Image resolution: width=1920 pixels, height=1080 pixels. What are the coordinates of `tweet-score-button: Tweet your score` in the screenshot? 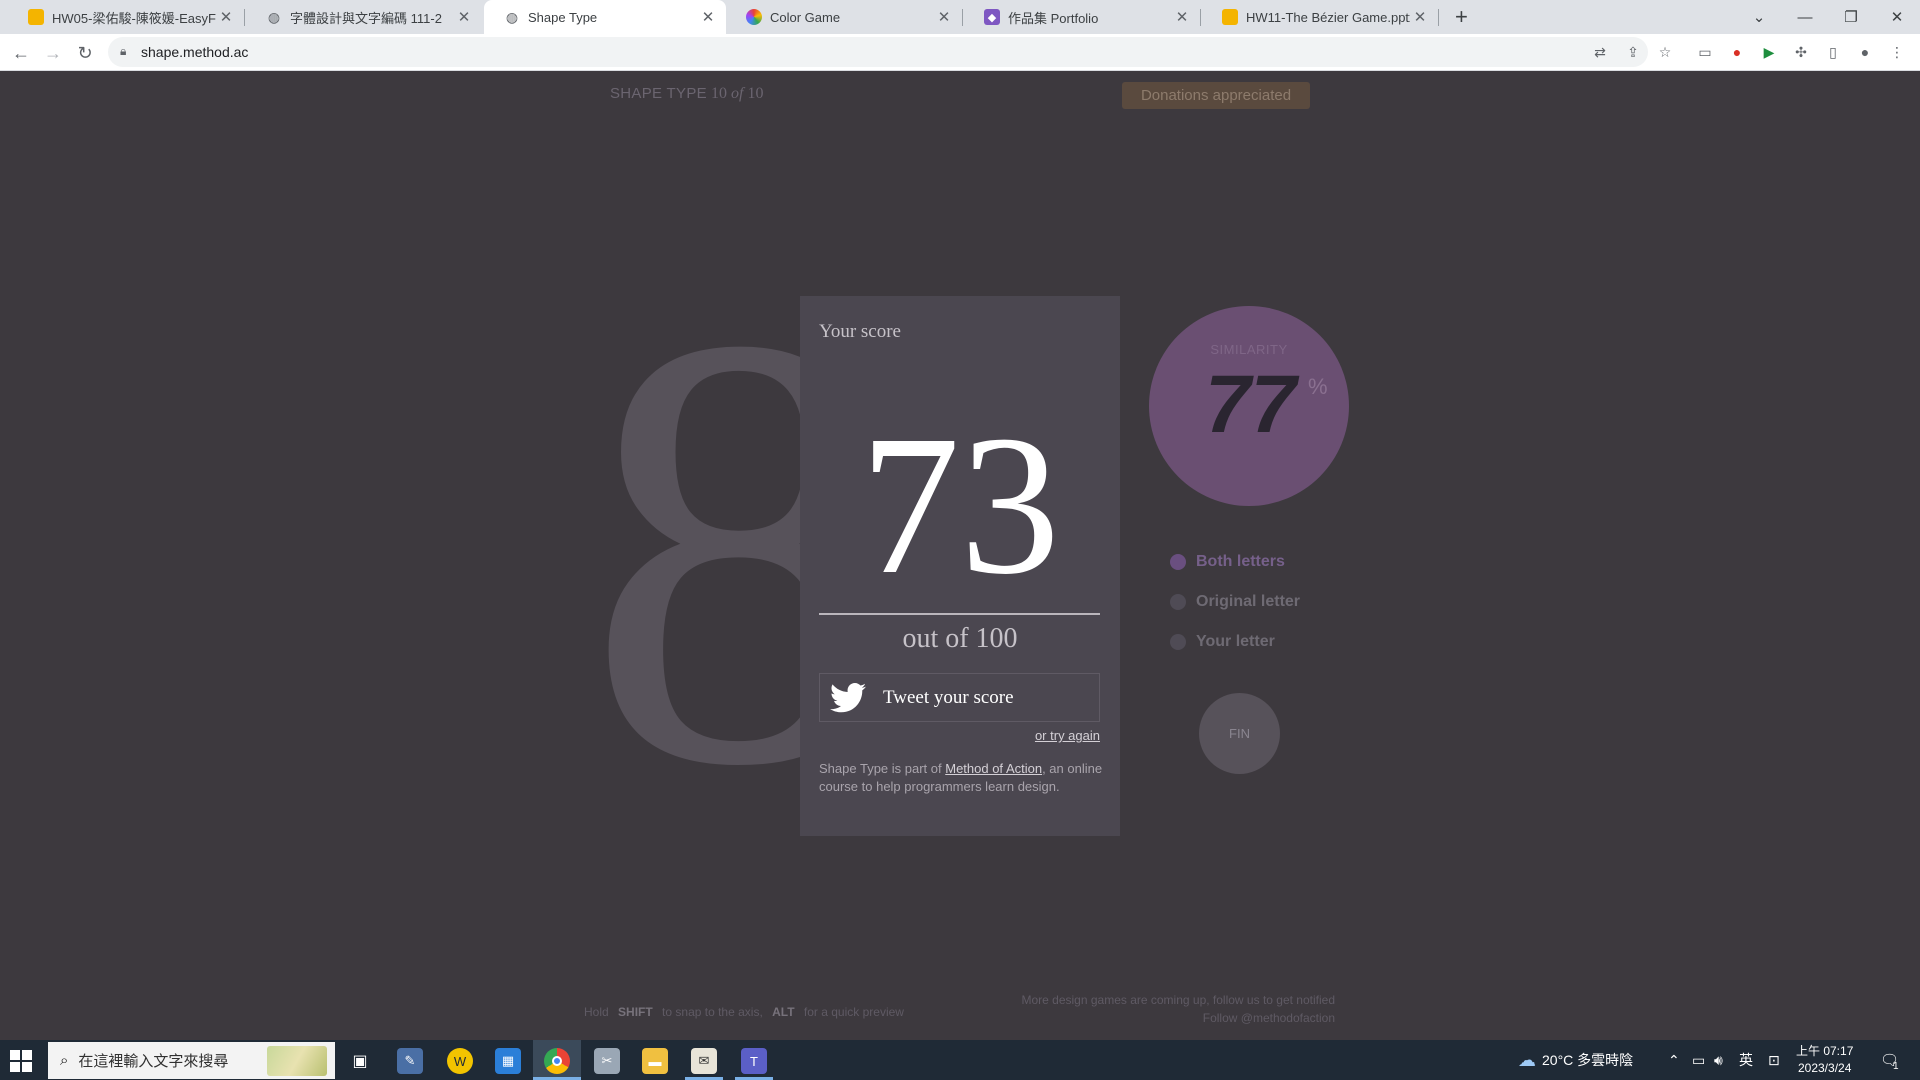 It's located at (959, 697).